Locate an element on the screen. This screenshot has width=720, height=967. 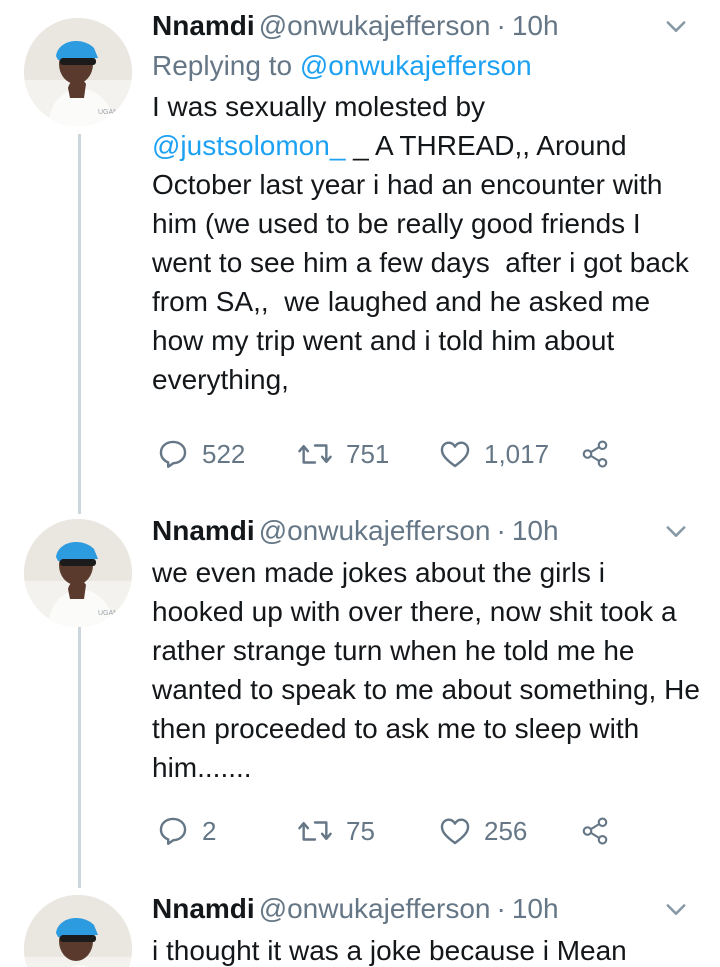
mention-link: @justsolomon_ is located at coordinates (248, 145).